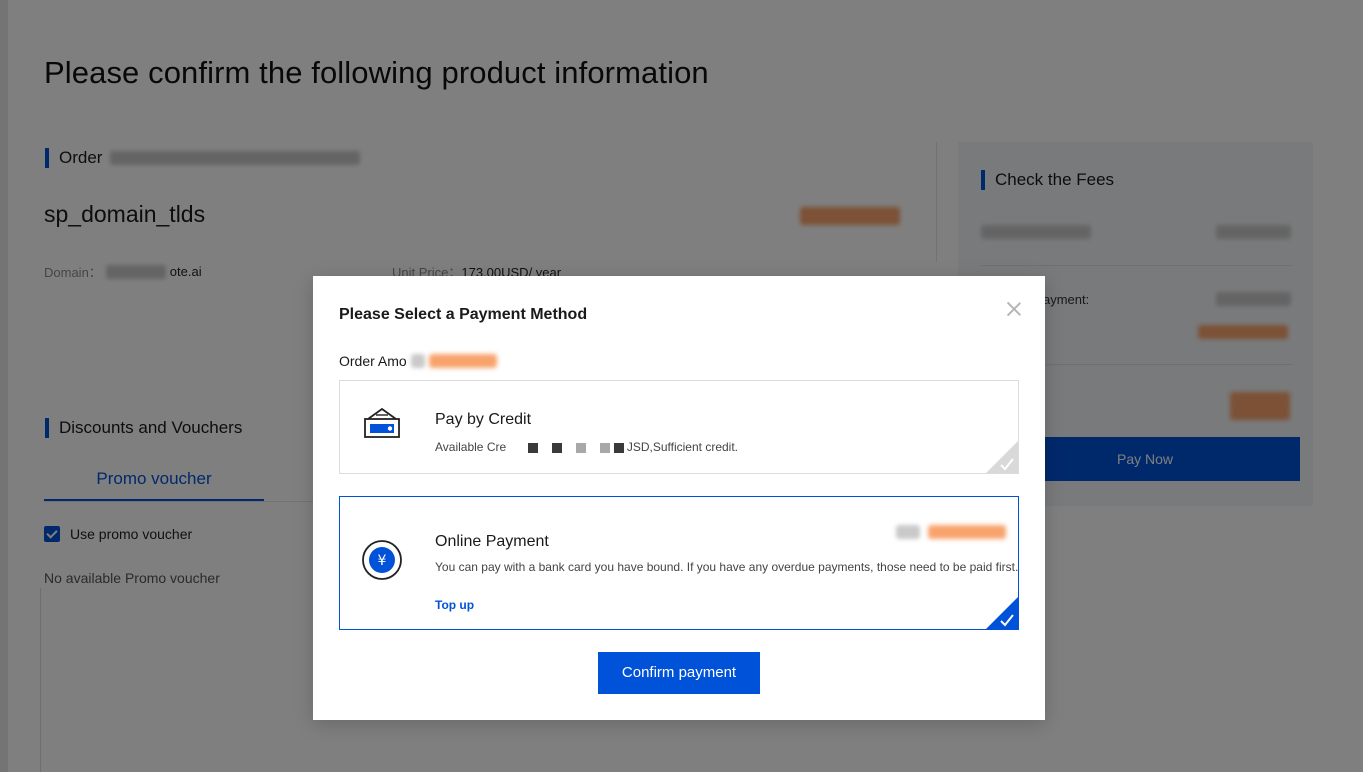 The width and height of the screenshot is (1363, 772). I want to click on credit-title: Pay by Credit, so click(483, 419).